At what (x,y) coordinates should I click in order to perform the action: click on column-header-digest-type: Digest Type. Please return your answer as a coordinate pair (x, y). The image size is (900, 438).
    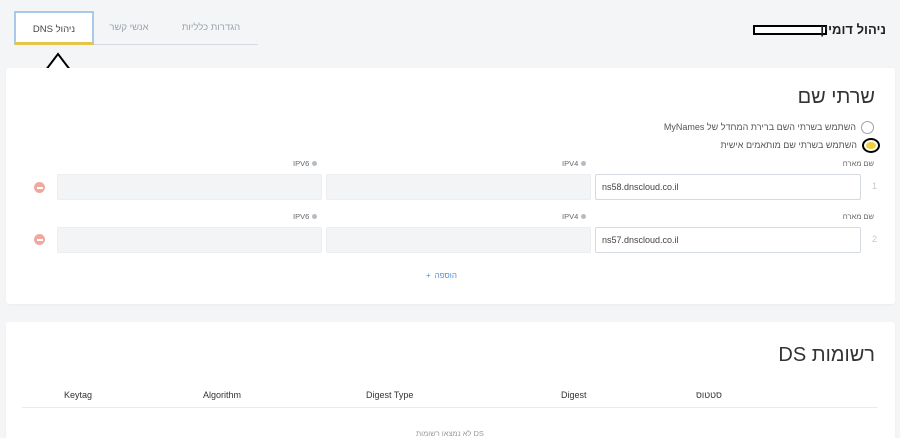
    Looking at the image, I should click on (390, 395).